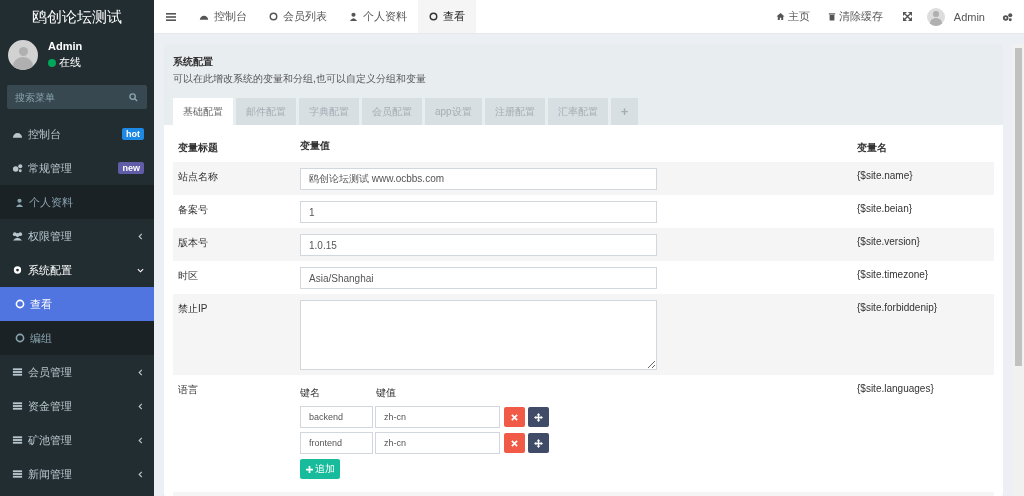 The height and width of the screenshot is (496, 1024). Describe the element at coordinates (478, 212) in the screenshot. I see `input-field: 1` at that location.